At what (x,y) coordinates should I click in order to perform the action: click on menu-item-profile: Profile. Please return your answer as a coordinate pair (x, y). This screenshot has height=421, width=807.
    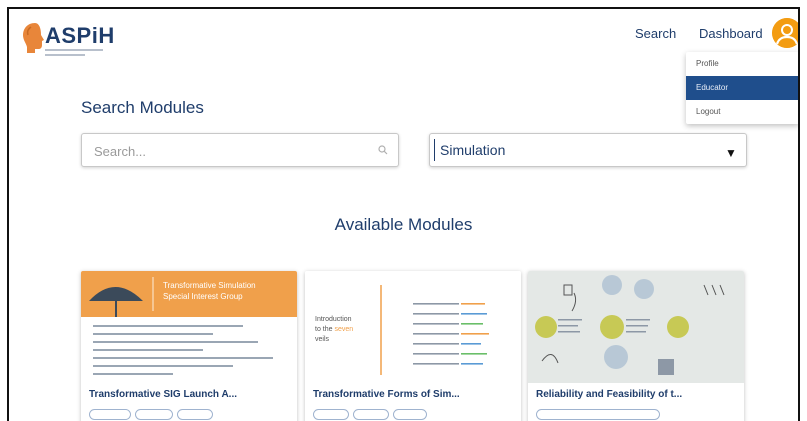
    Looking at the image, I should click on (742, 64).